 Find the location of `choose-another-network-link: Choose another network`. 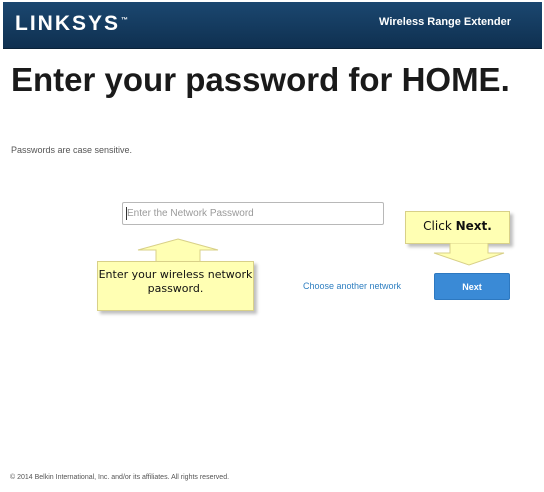

choose-another-network-link: Choose another network is located at coordinates (352, 286).